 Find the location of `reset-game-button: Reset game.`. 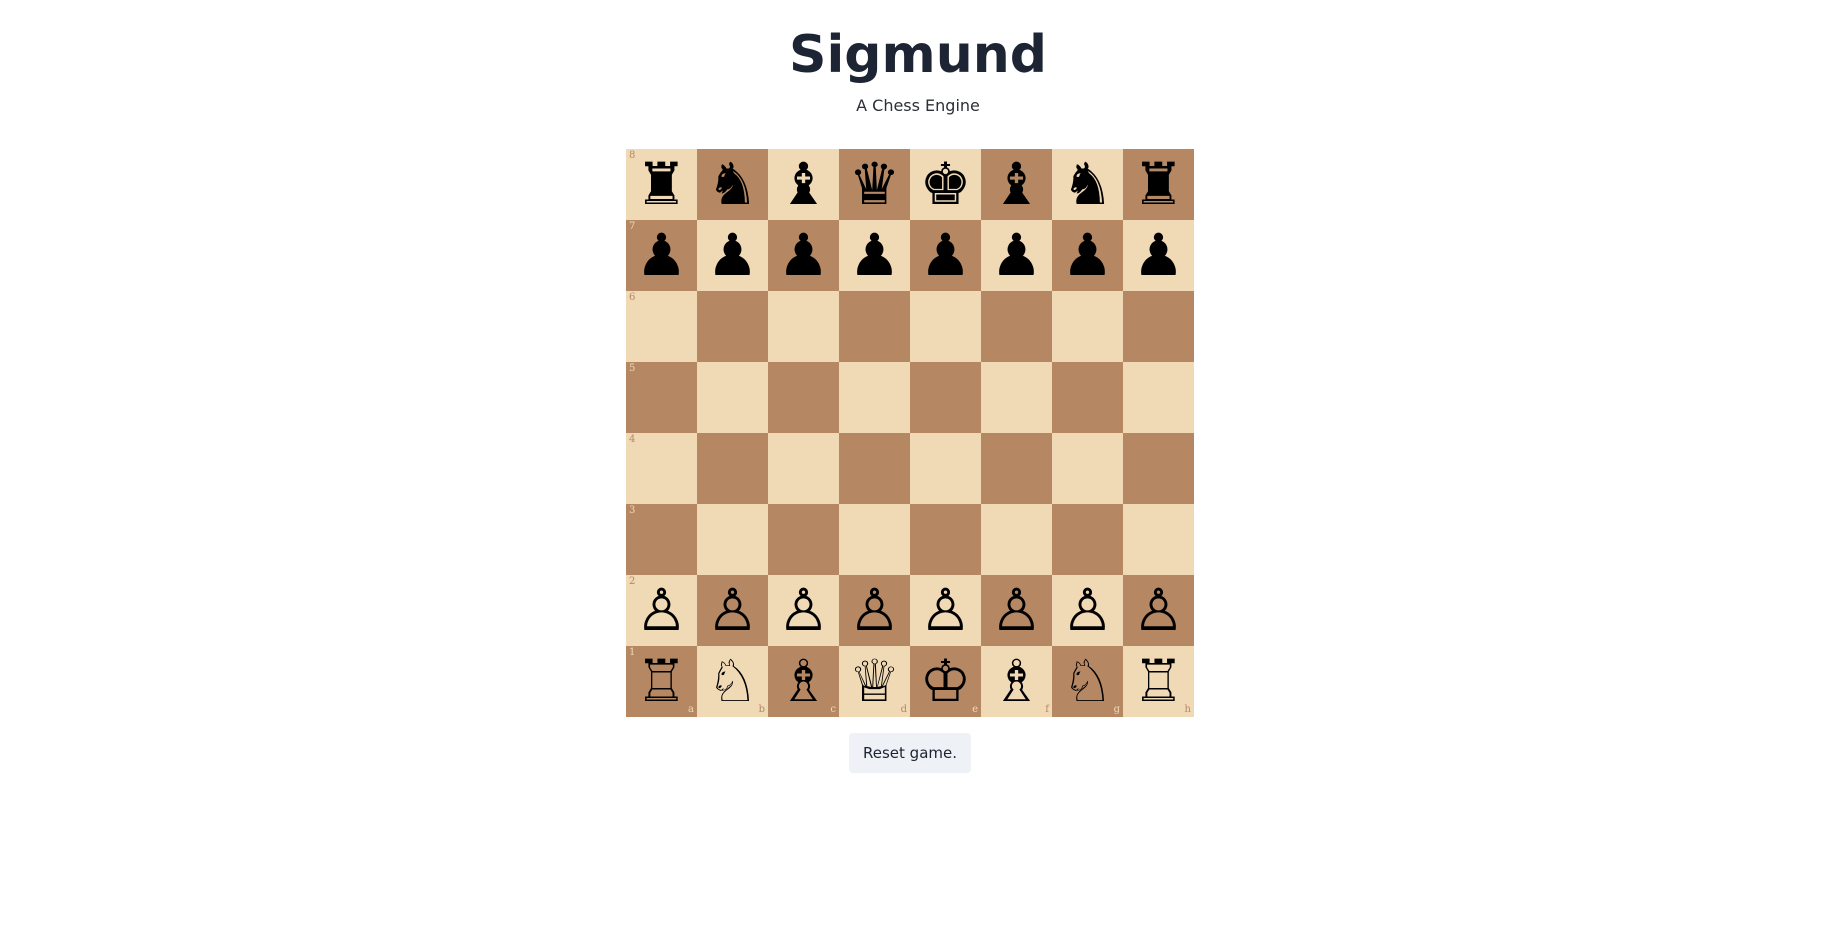

reset-game-button: Reset game. is located at coordinates (910, 753).